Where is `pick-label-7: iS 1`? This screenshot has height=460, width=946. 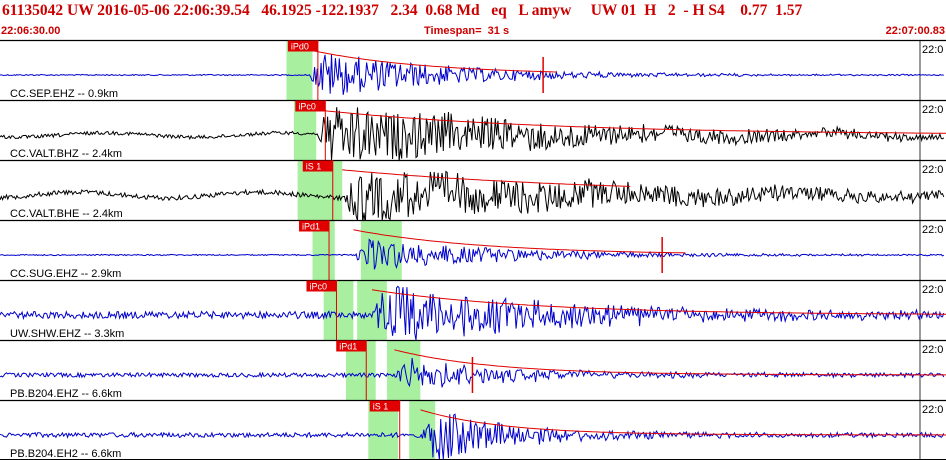
pick-label-7: iS 1 is located at coordinates (381, 407).